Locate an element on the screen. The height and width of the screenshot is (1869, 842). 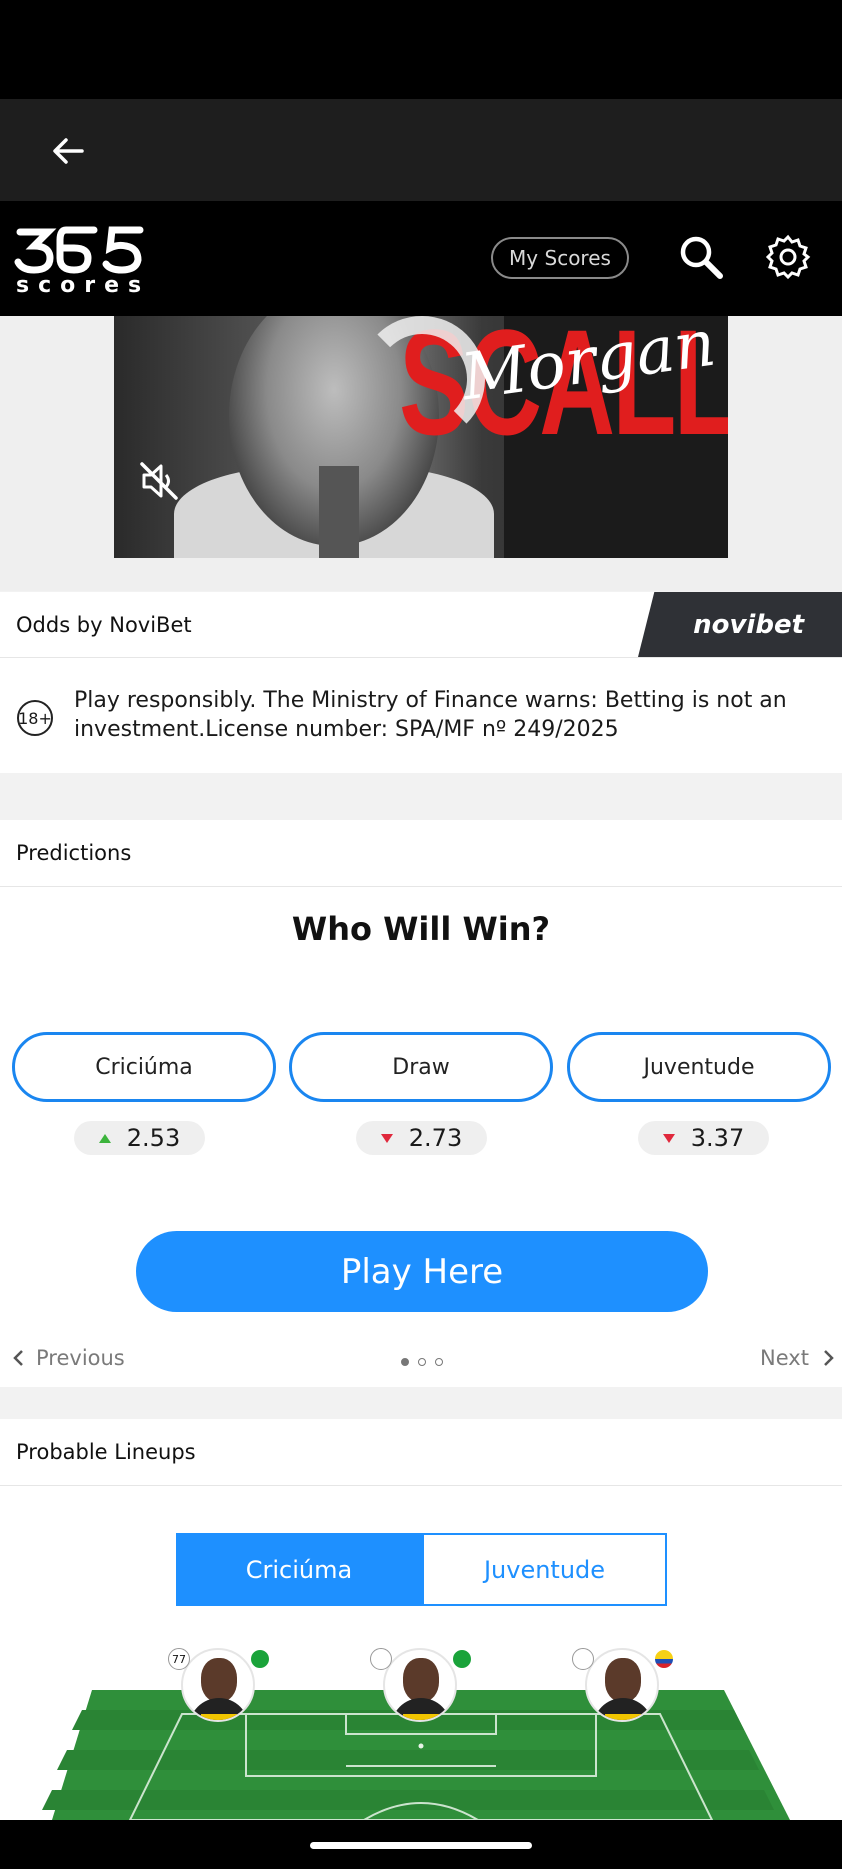
odd-chip-home: 2.53 is located at coordinates (139, 1138).